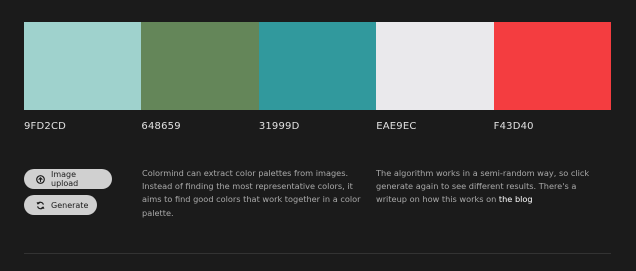  I want to click on upload-icon, so click(40, 179).